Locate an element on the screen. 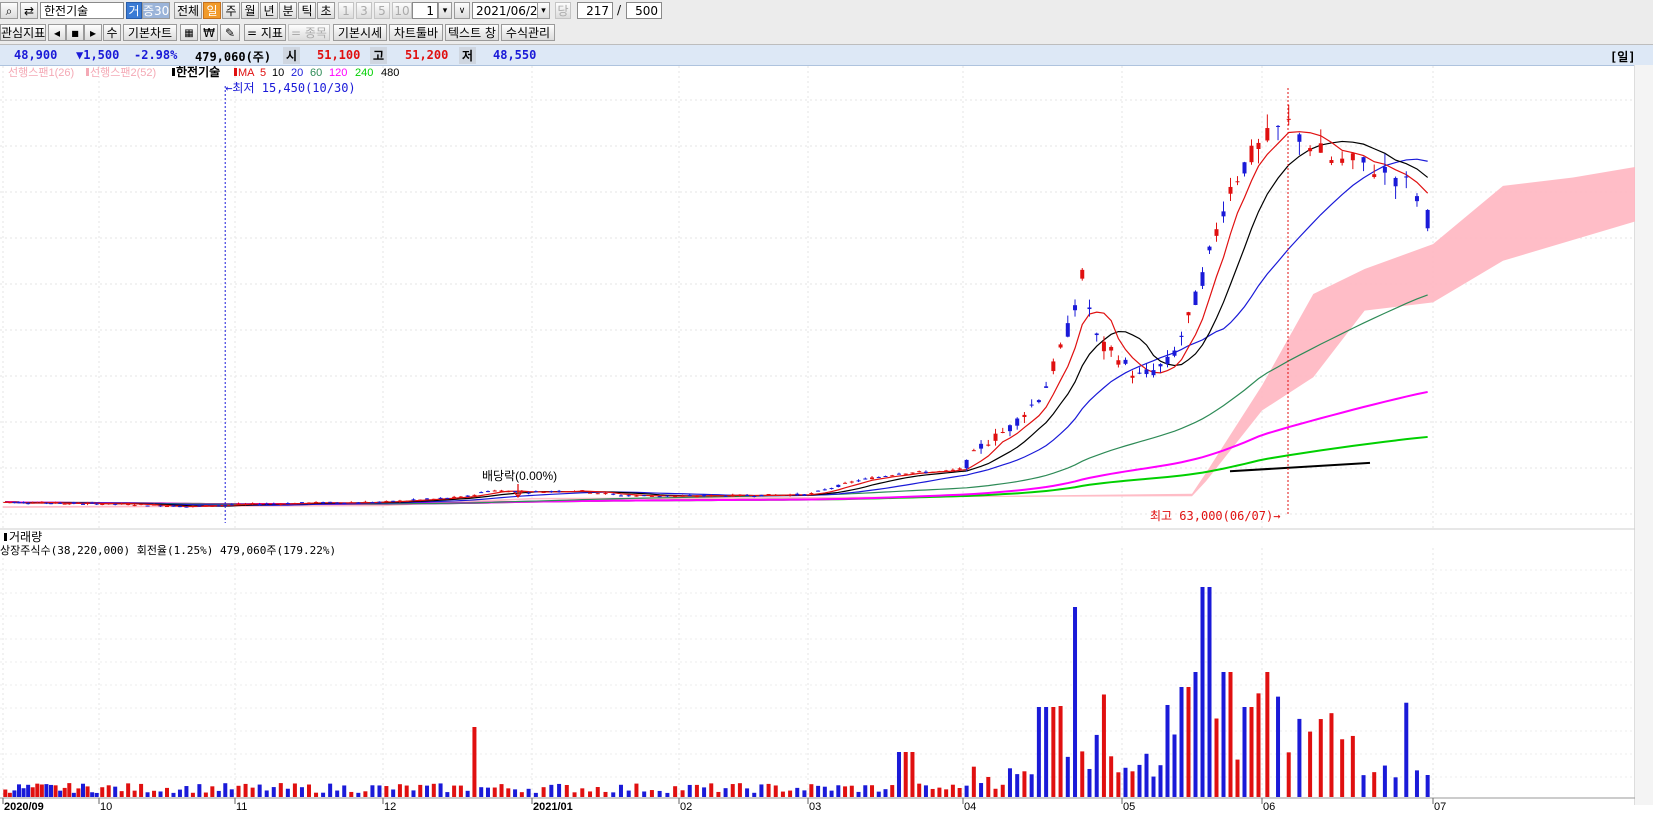 The image size is (1653, 815). period-tab-0: 전체 is located at coordinates (188, 10).